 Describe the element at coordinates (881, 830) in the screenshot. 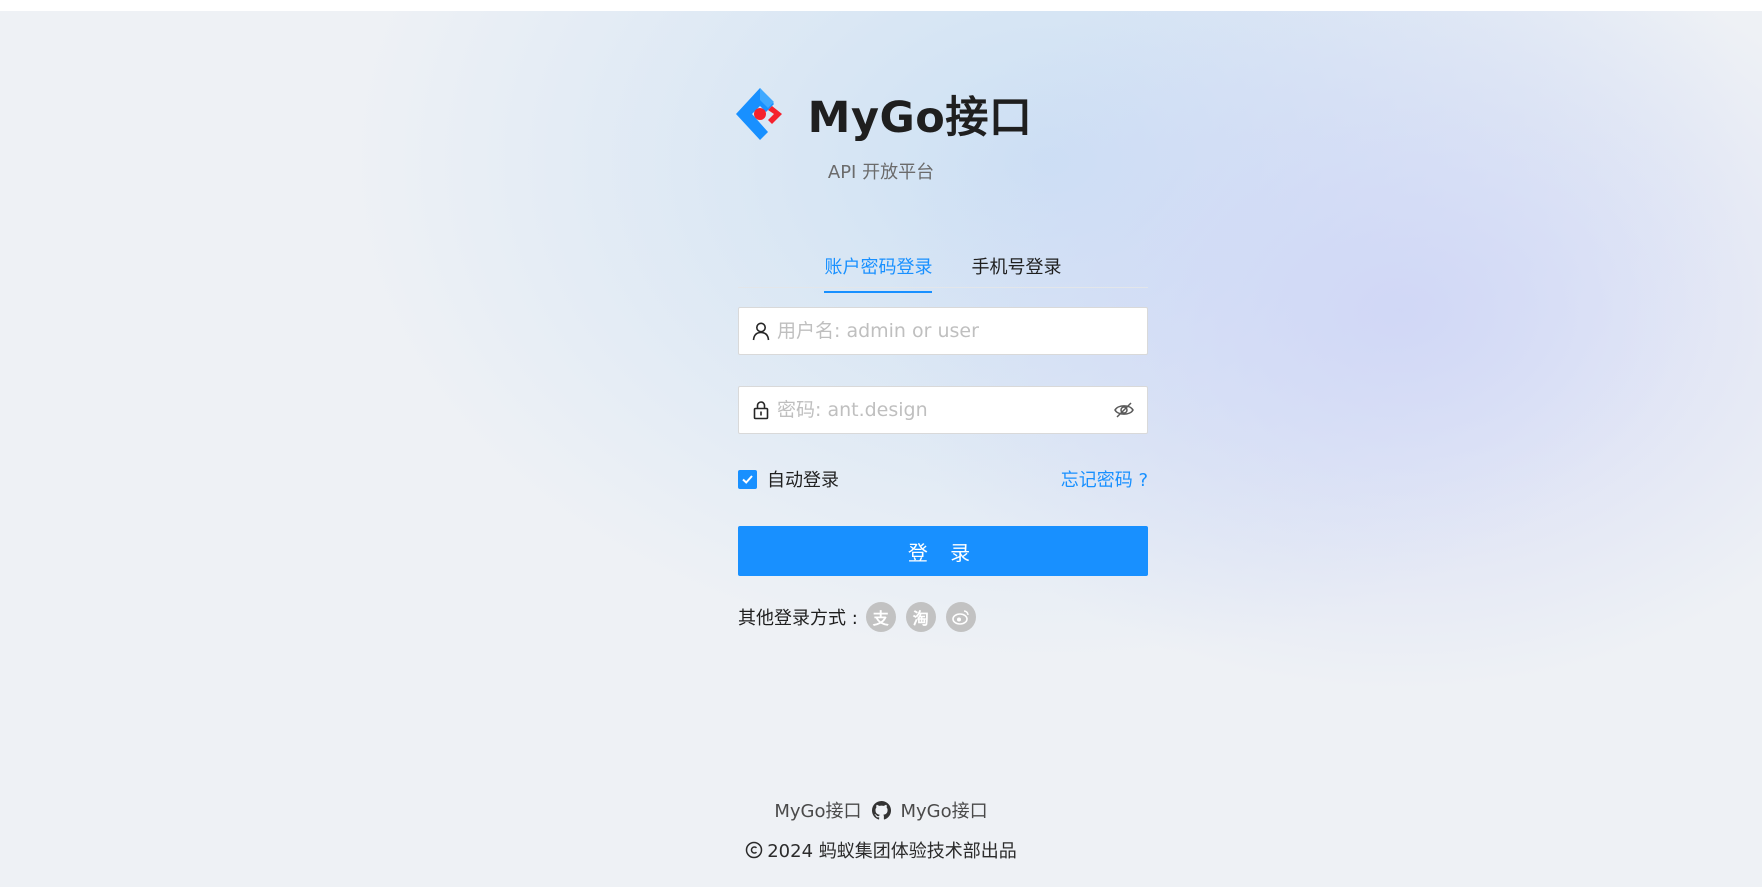

I see `page-footer: MyGo接口 MyGo接口 2024 蚂蚁集团体验技术部出品` at that location.